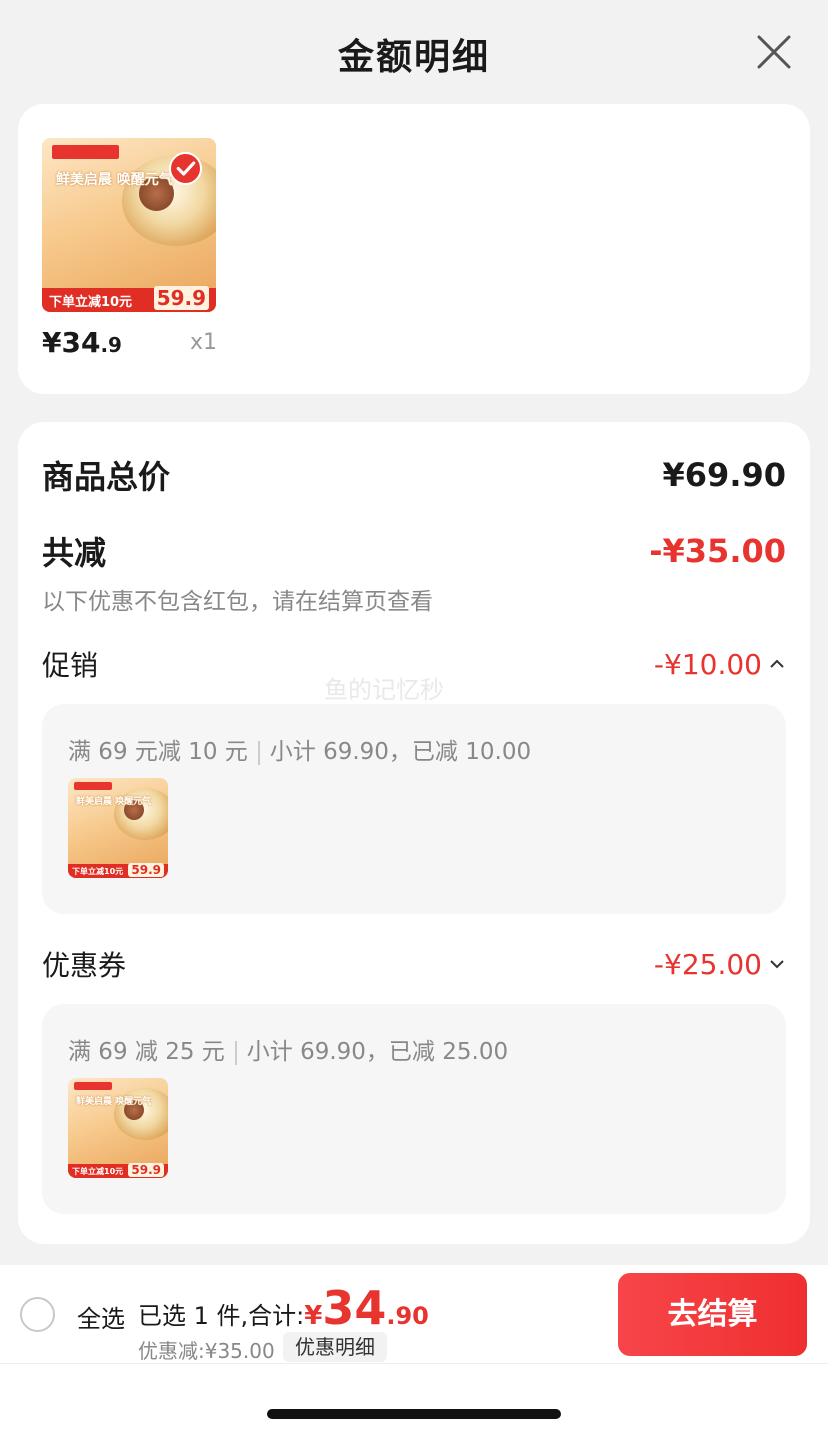 This screenshot has height=1436, width=828. Describe the element at coordinates (707, 664) in the screenshot. I see `promo-value: -¥10.00` at that location.